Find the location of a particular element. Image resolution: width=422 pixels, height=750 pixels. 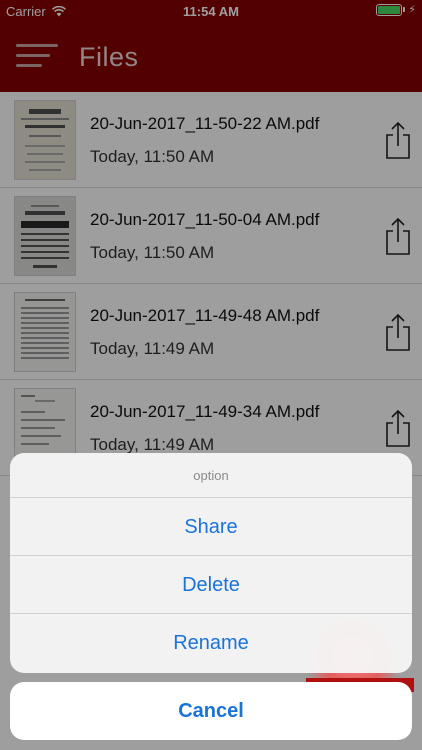

rename-button: Rename is located at coordinates (211, 643).